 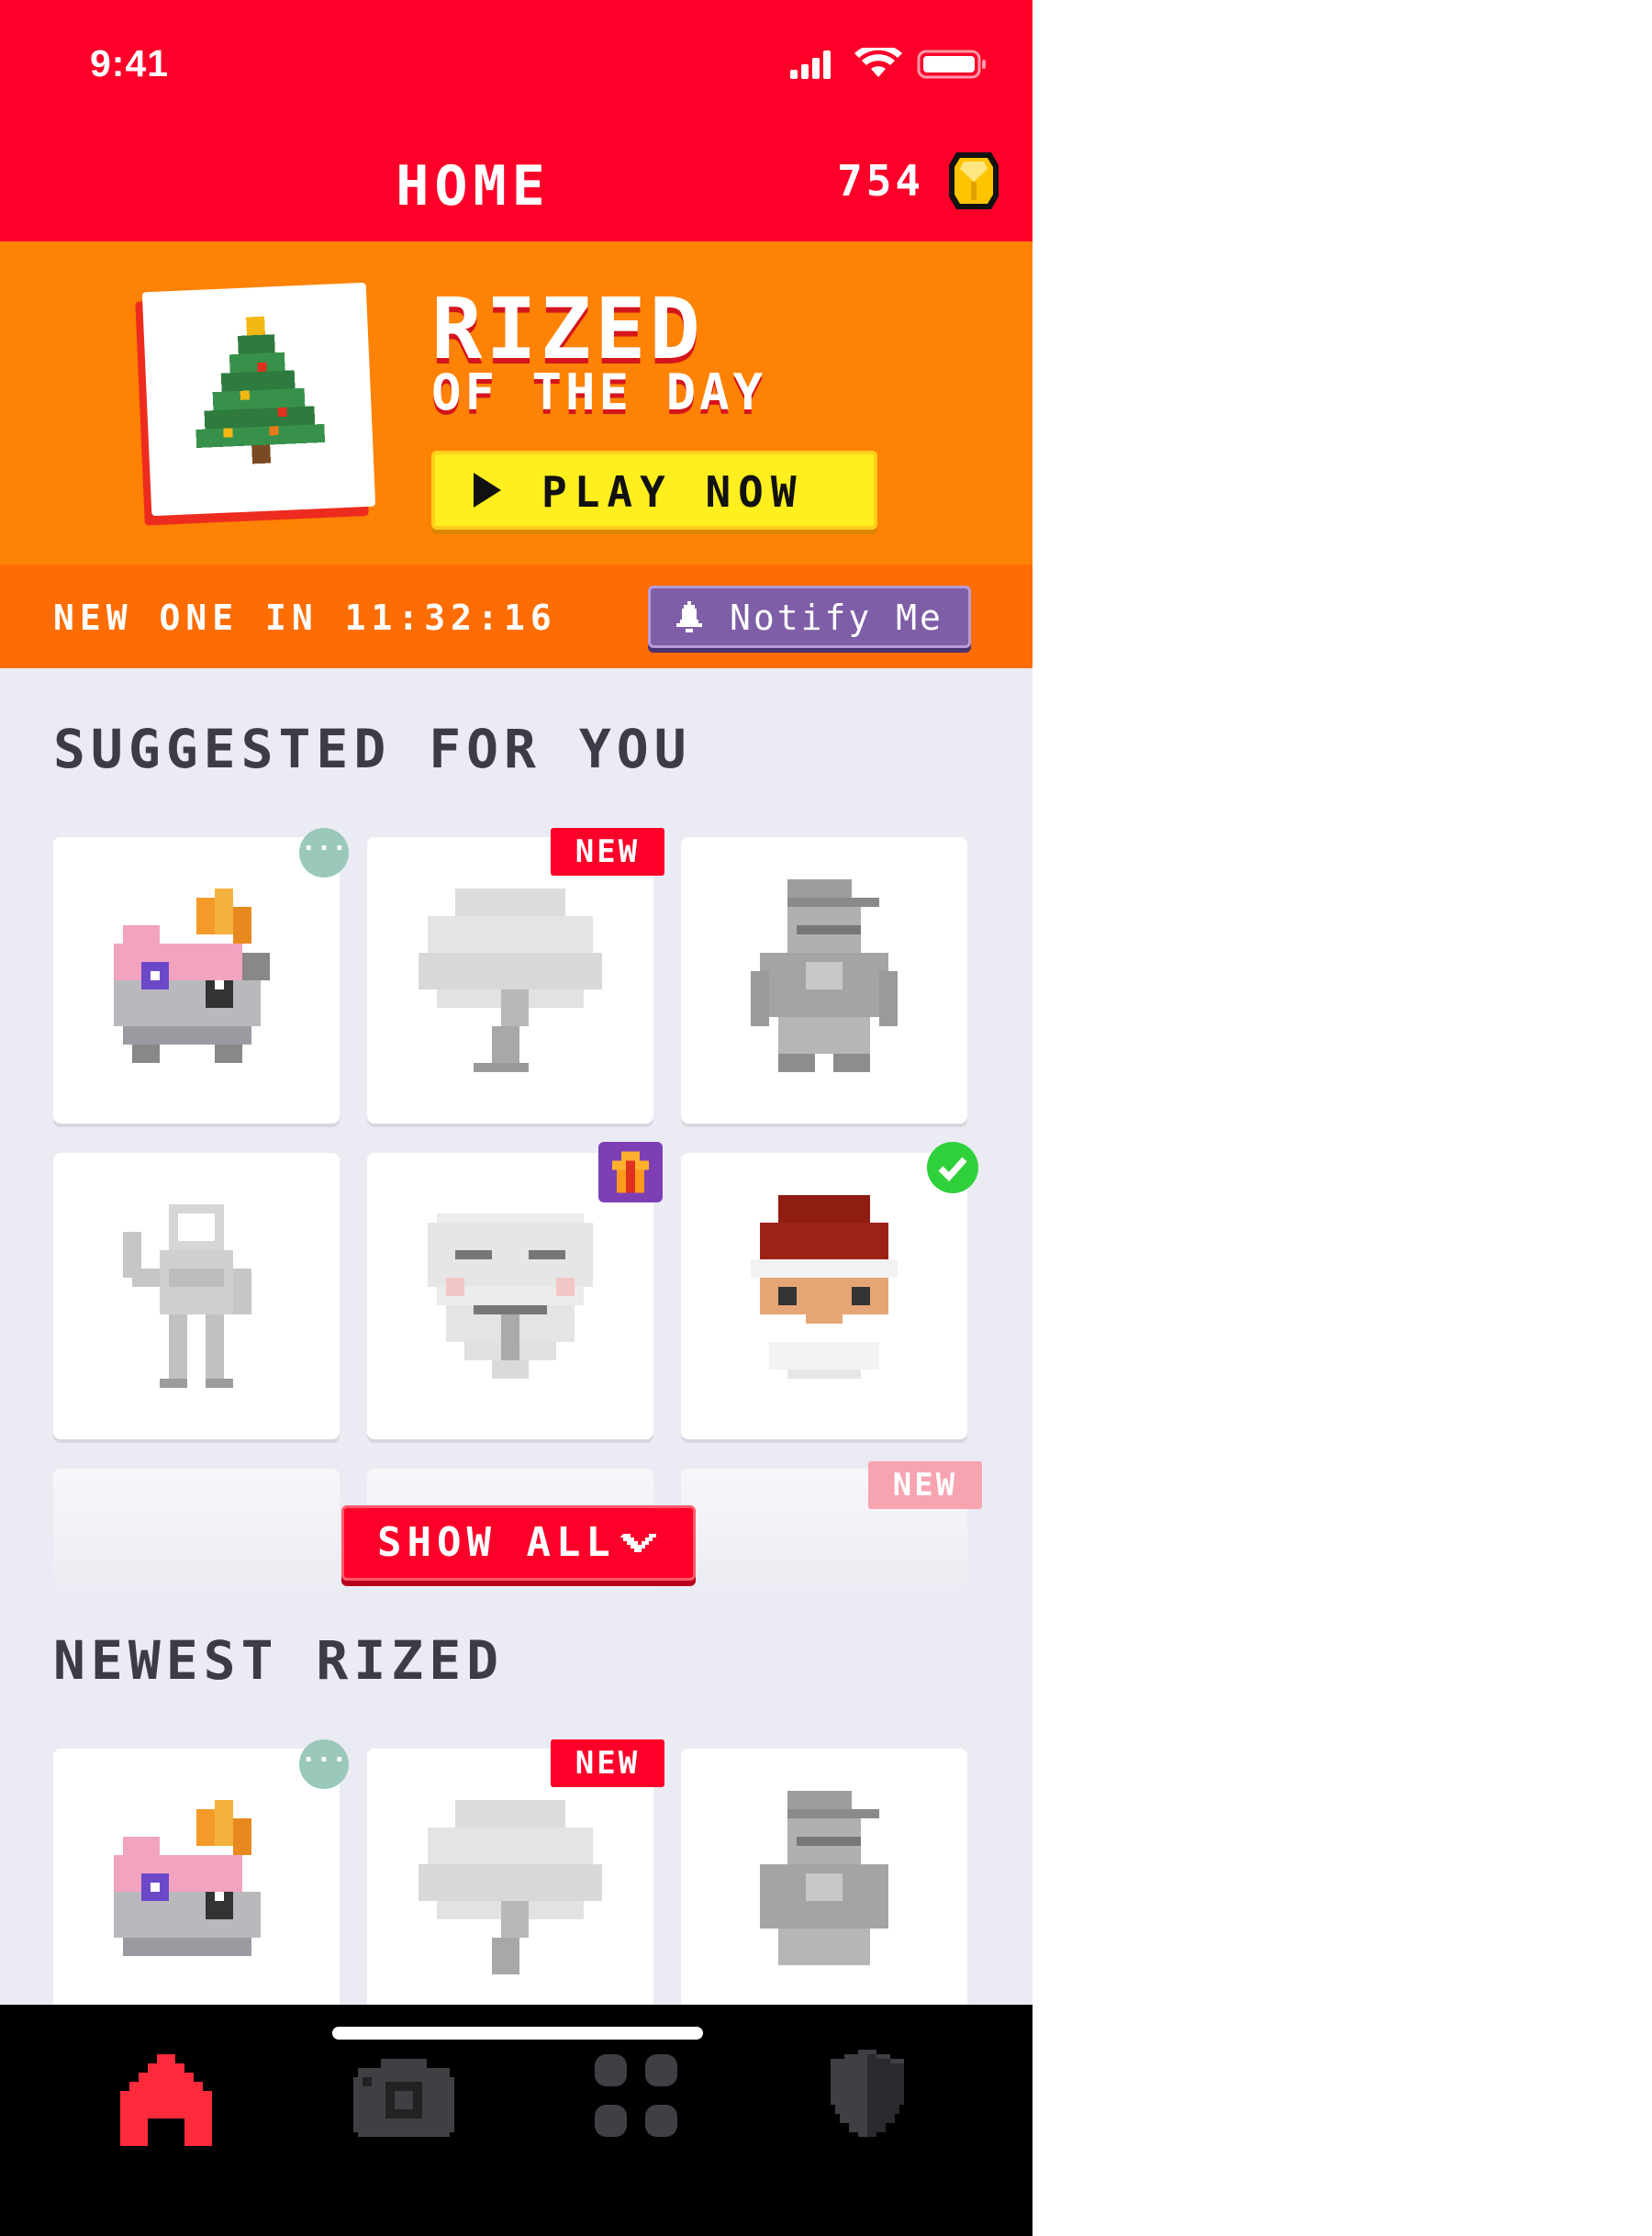 What do you see at coordinates (186, 618) in the screenshot?
I see `countdown-label: NEW ONE IN` at bounding box center [186, 618].